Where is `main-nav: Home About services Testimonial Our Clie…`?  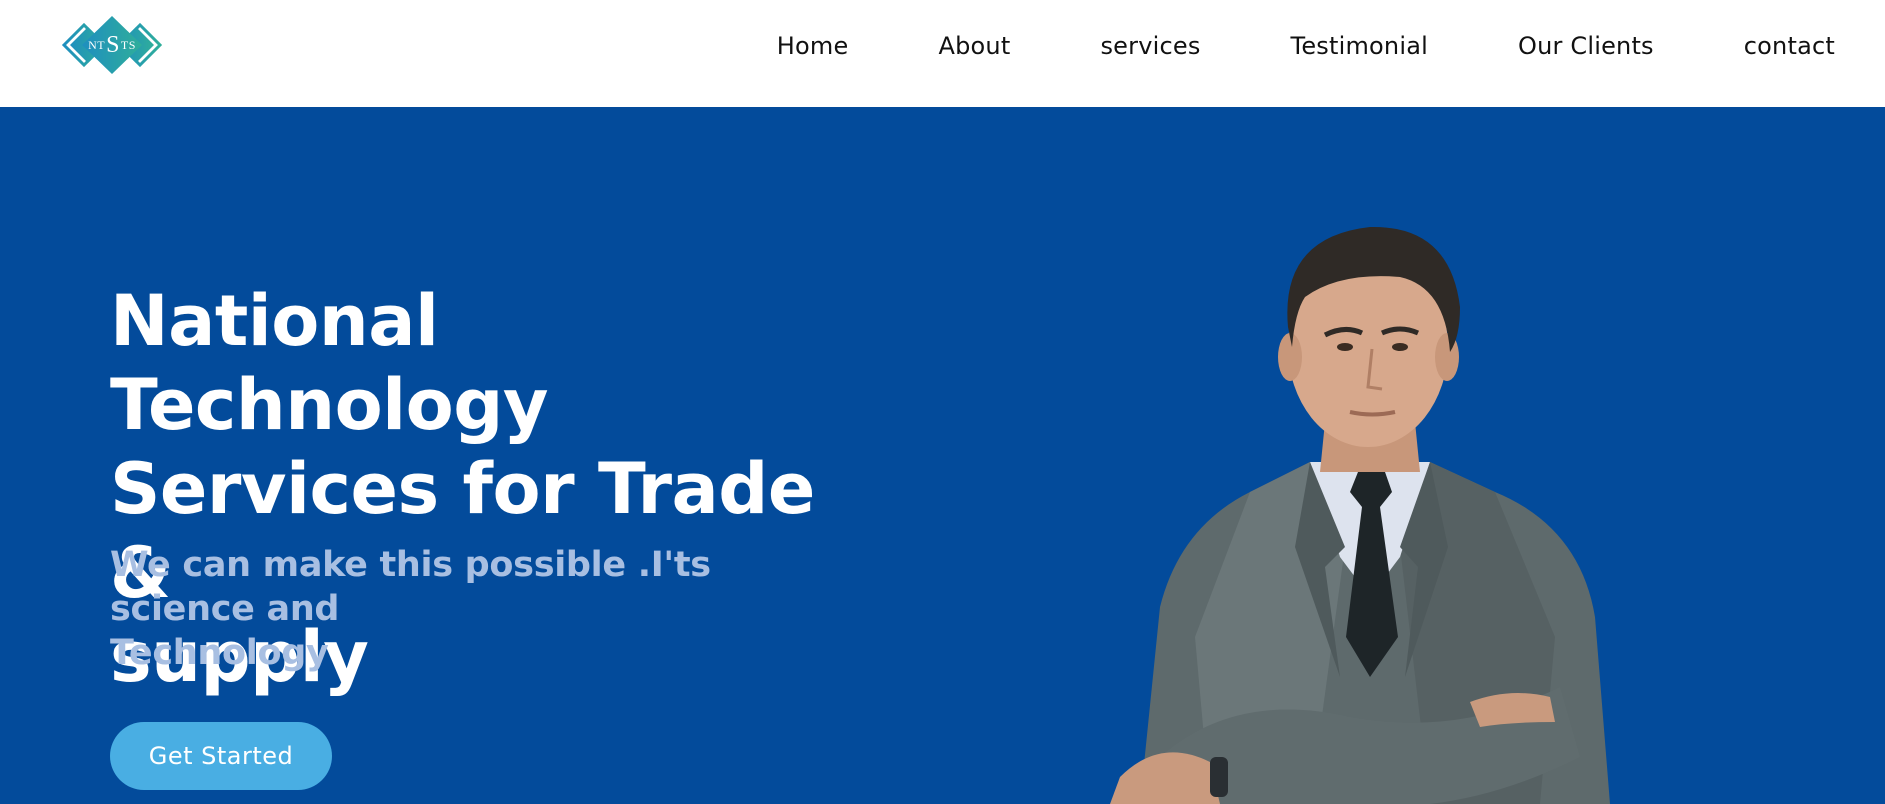 main-nav: Home About services Testimonial Our Clie… is located at coordinates (1306, 46).